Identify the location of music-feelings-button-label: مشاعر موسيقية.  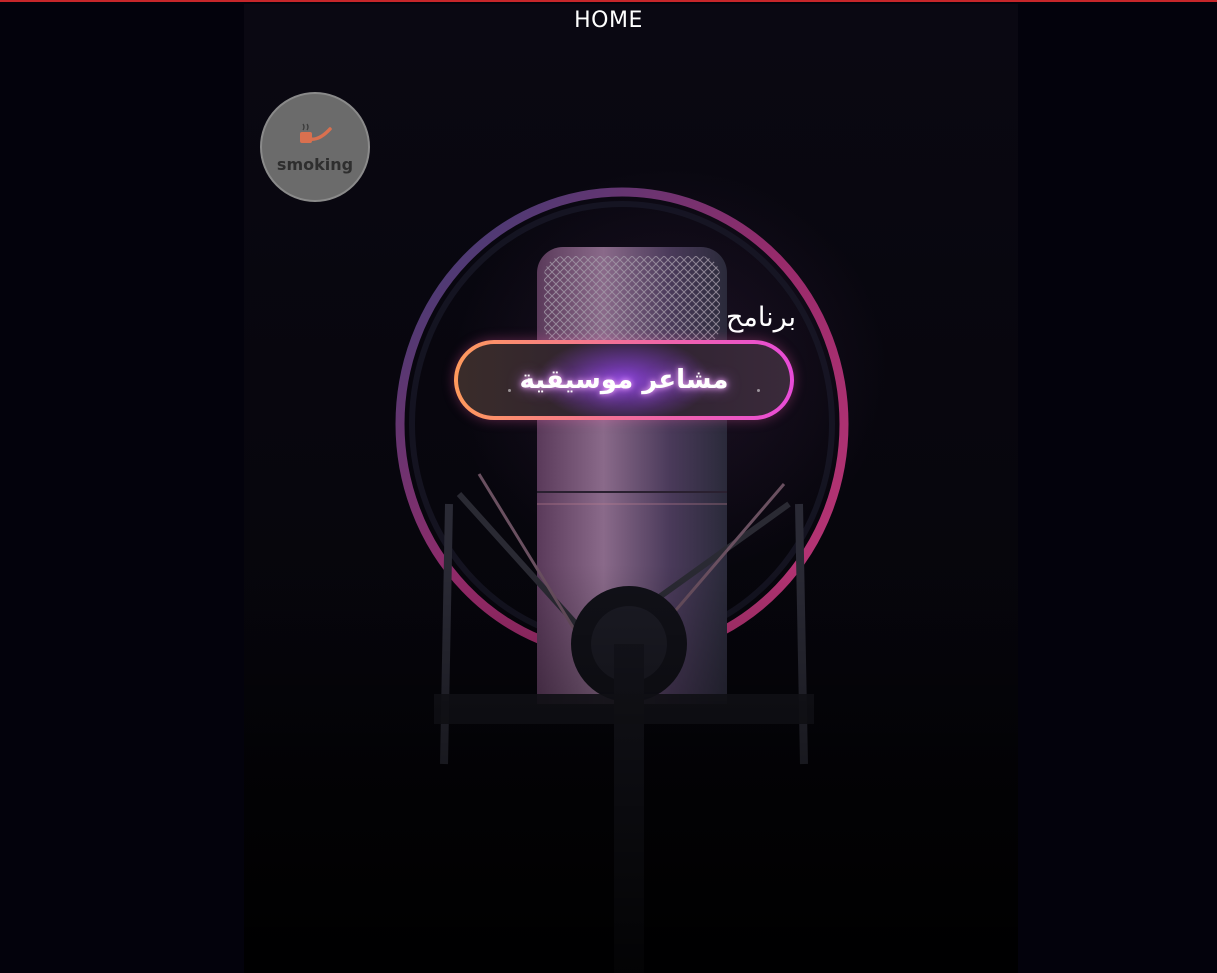
(624, 380).